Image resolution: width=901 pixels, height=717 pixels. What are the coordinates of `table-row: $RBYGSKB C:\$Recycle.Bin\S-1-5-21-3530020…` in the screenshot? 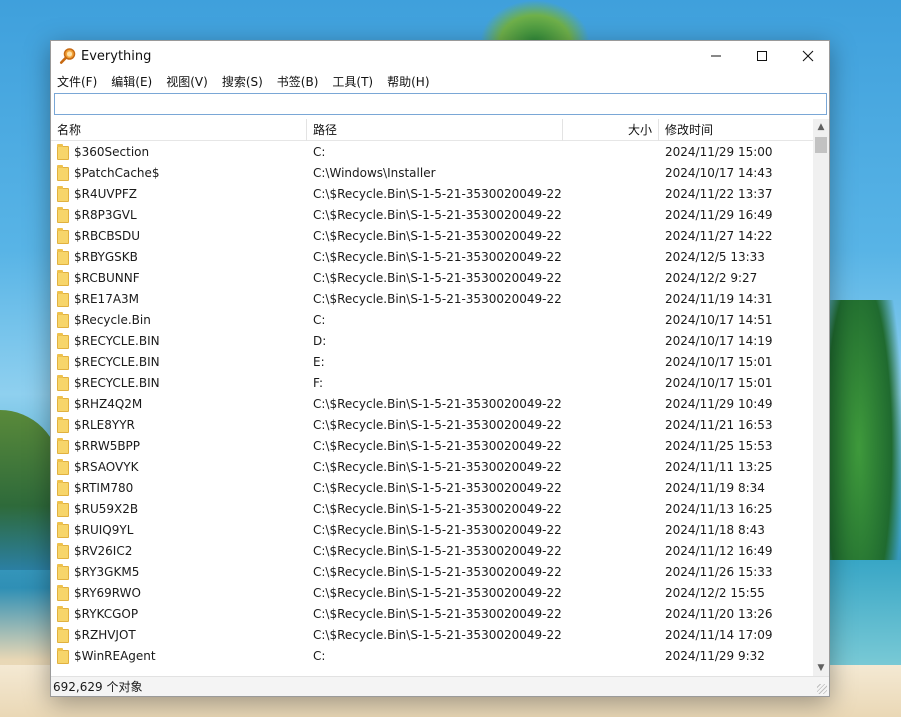 It's located at (432, 257).